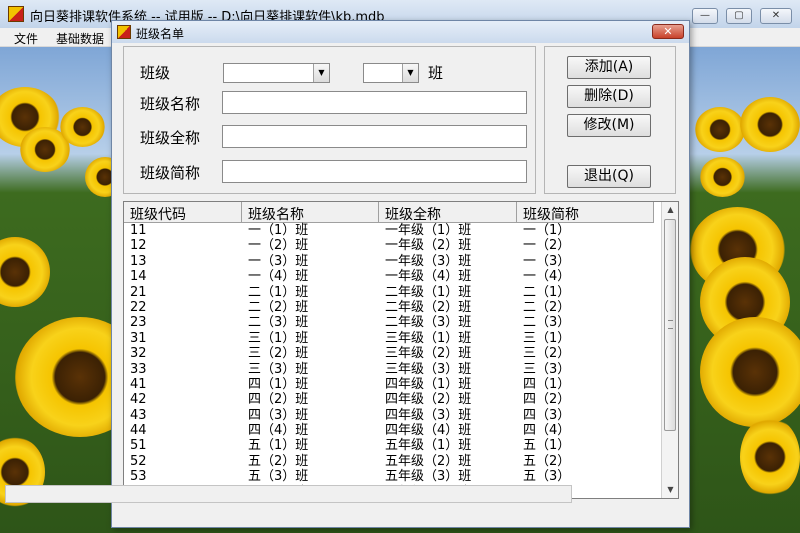 The width and height of the screenshot is (800, 533). I want to click on vertical-scrollbar: ▲ ▼, so click(669, 350).